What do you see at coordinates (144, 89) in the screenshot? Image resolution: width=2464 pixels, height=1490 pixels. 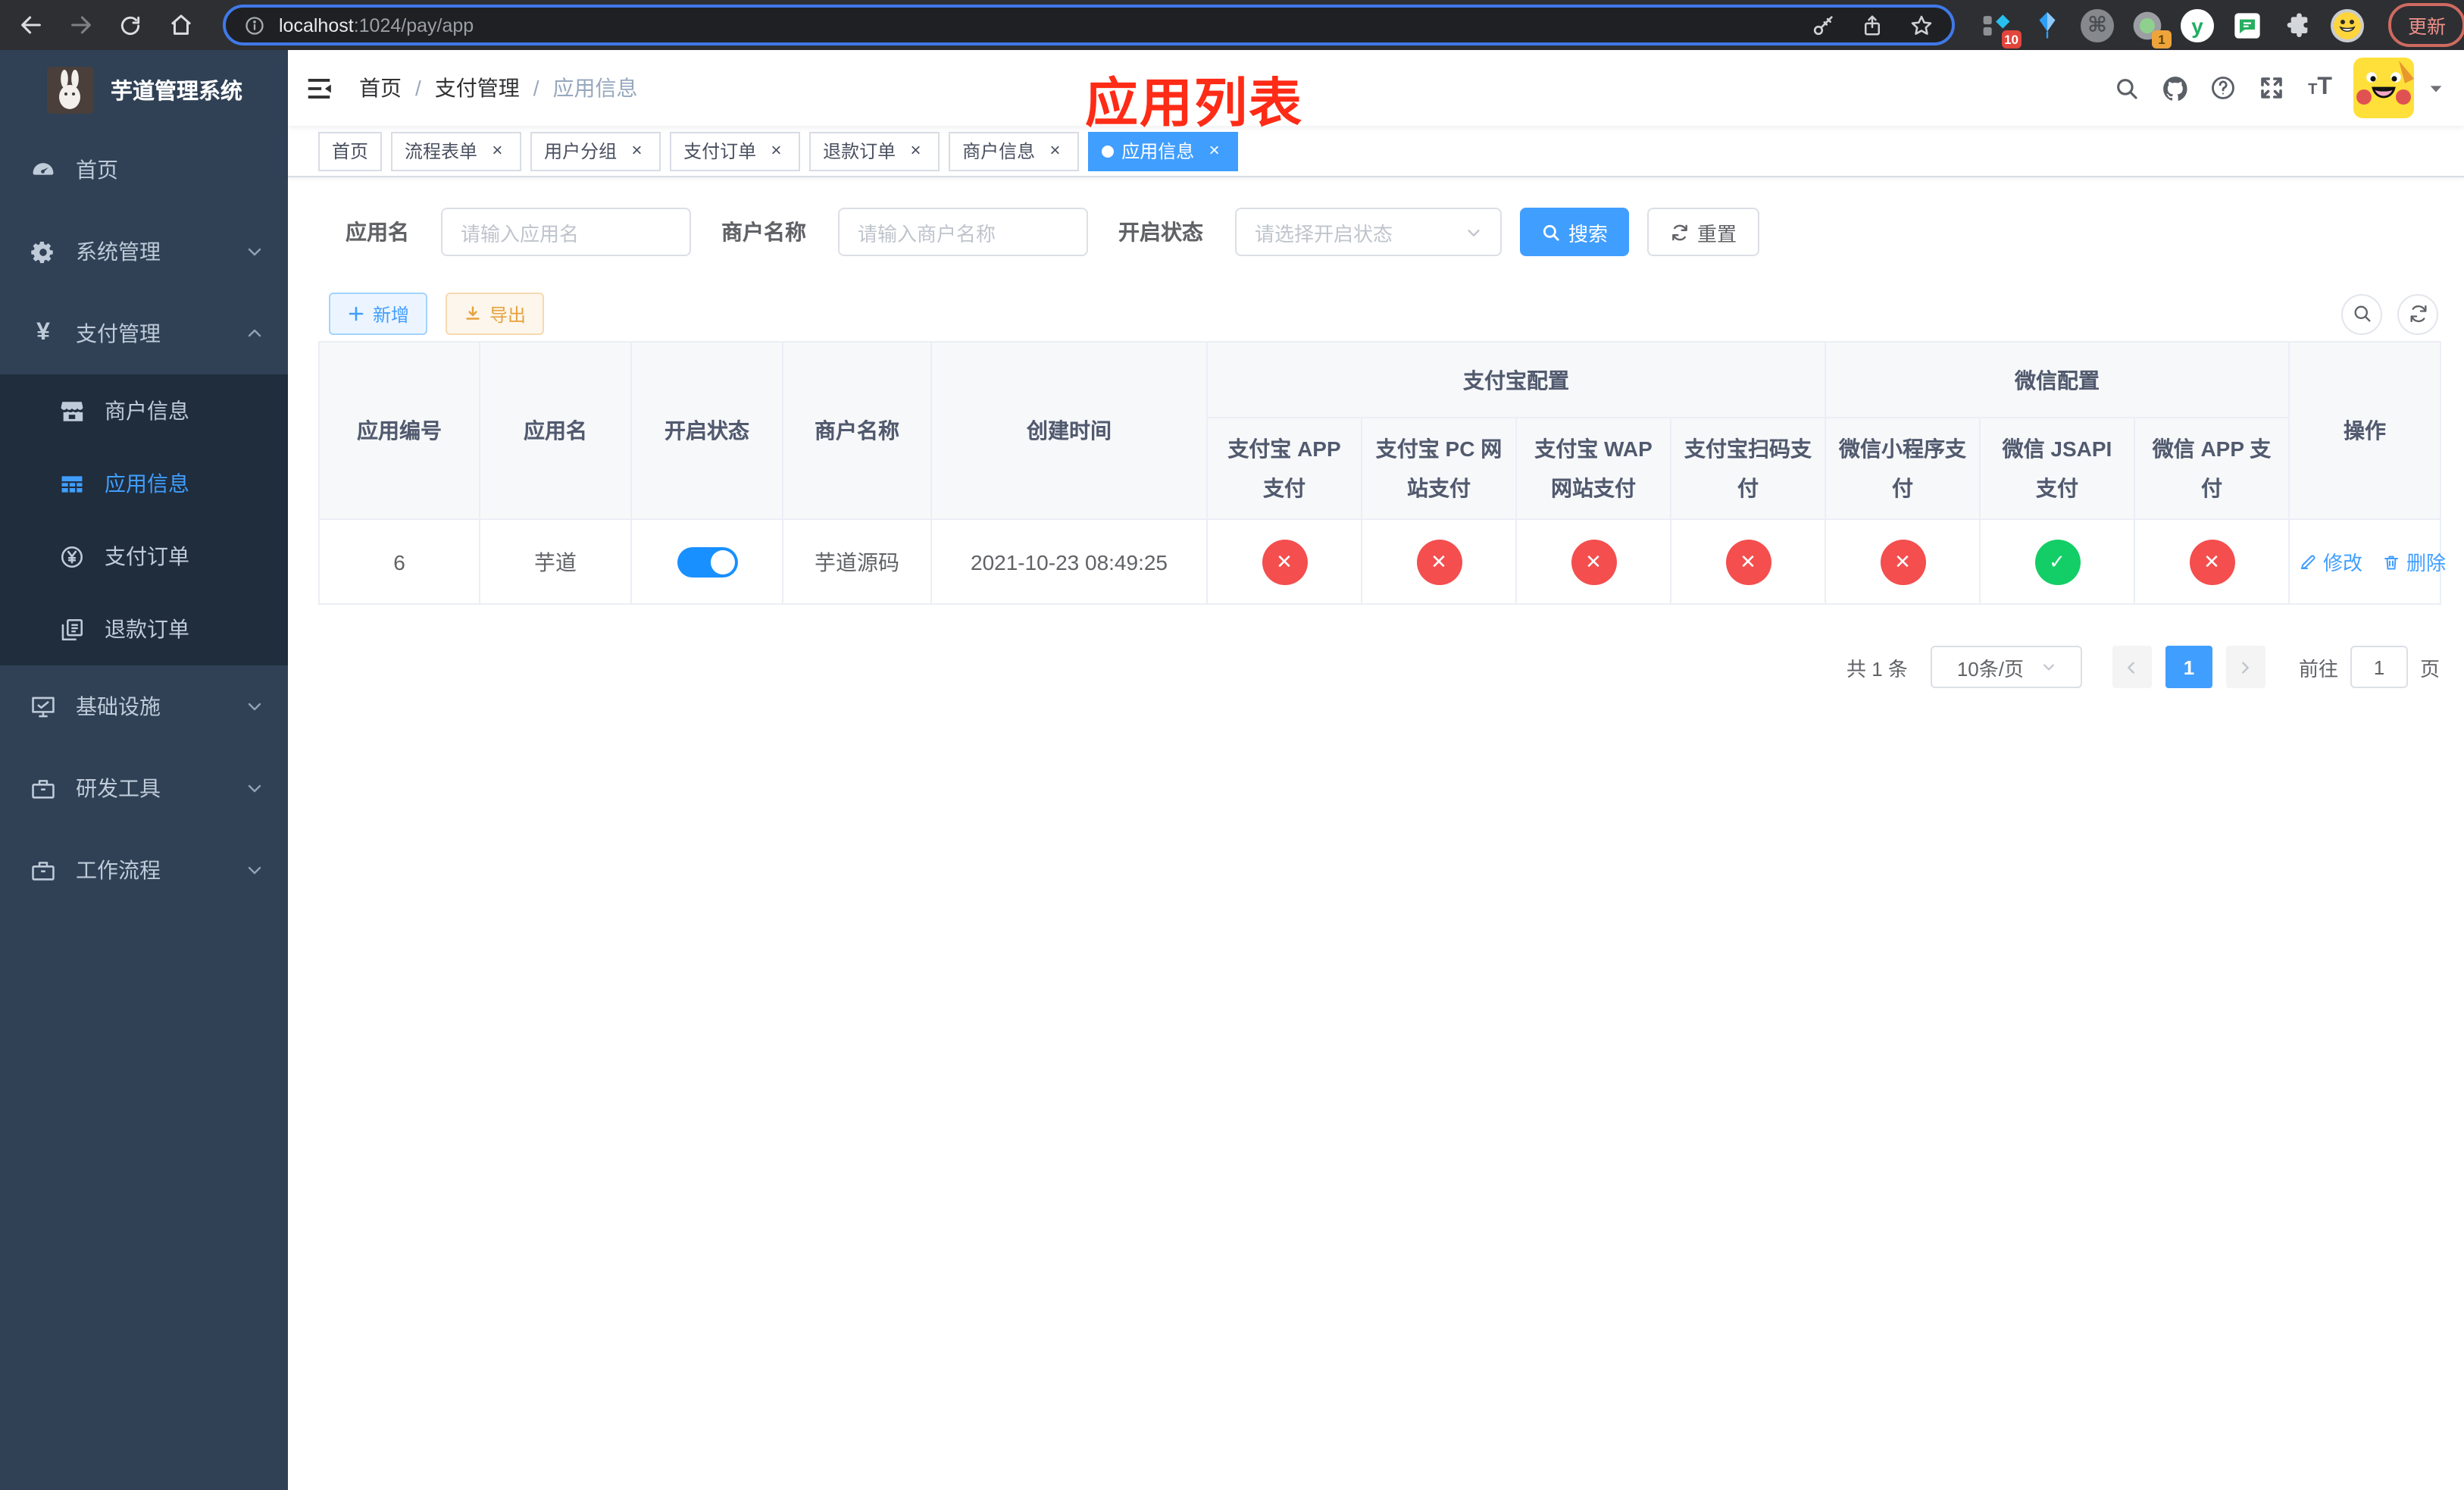 I see `app-logo: 芋道管理系统` at bounding box center [144, 89].